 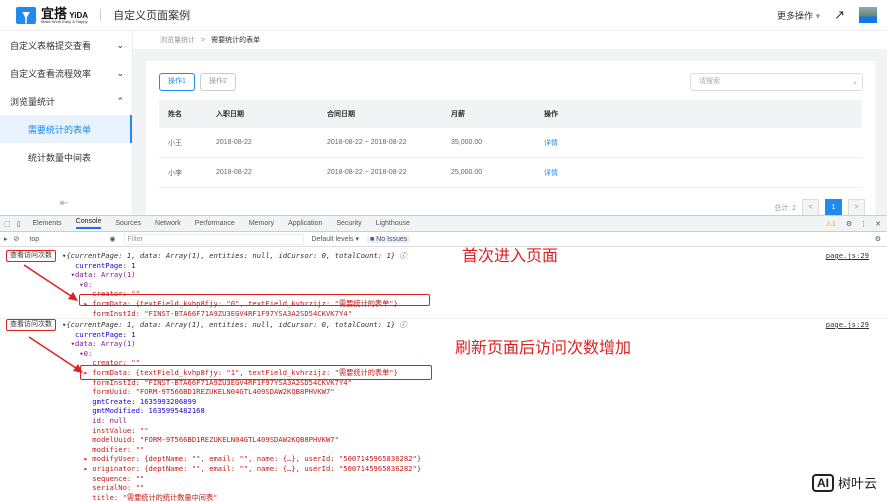 What do you see at coordinates (810, 207) in the screenshot?
I see `prev-page-button: <` at bounding box center [810, 207].